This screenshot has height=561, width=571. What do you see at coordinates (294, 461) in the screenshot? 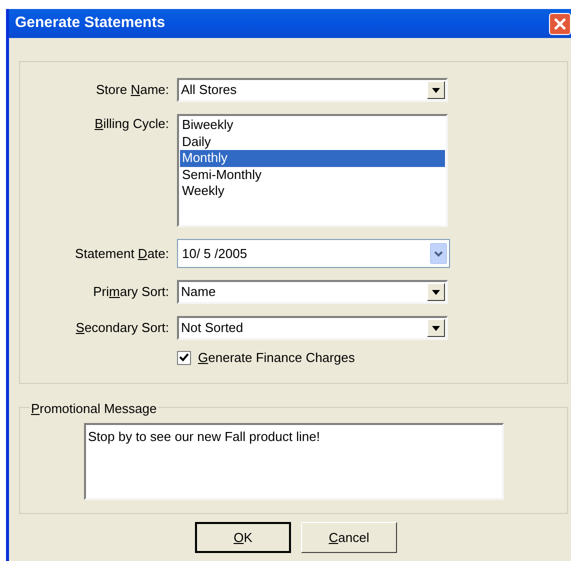
I see `message-textarea: Stop by to see our new Fall product line!` at bounding box center [294, 461].